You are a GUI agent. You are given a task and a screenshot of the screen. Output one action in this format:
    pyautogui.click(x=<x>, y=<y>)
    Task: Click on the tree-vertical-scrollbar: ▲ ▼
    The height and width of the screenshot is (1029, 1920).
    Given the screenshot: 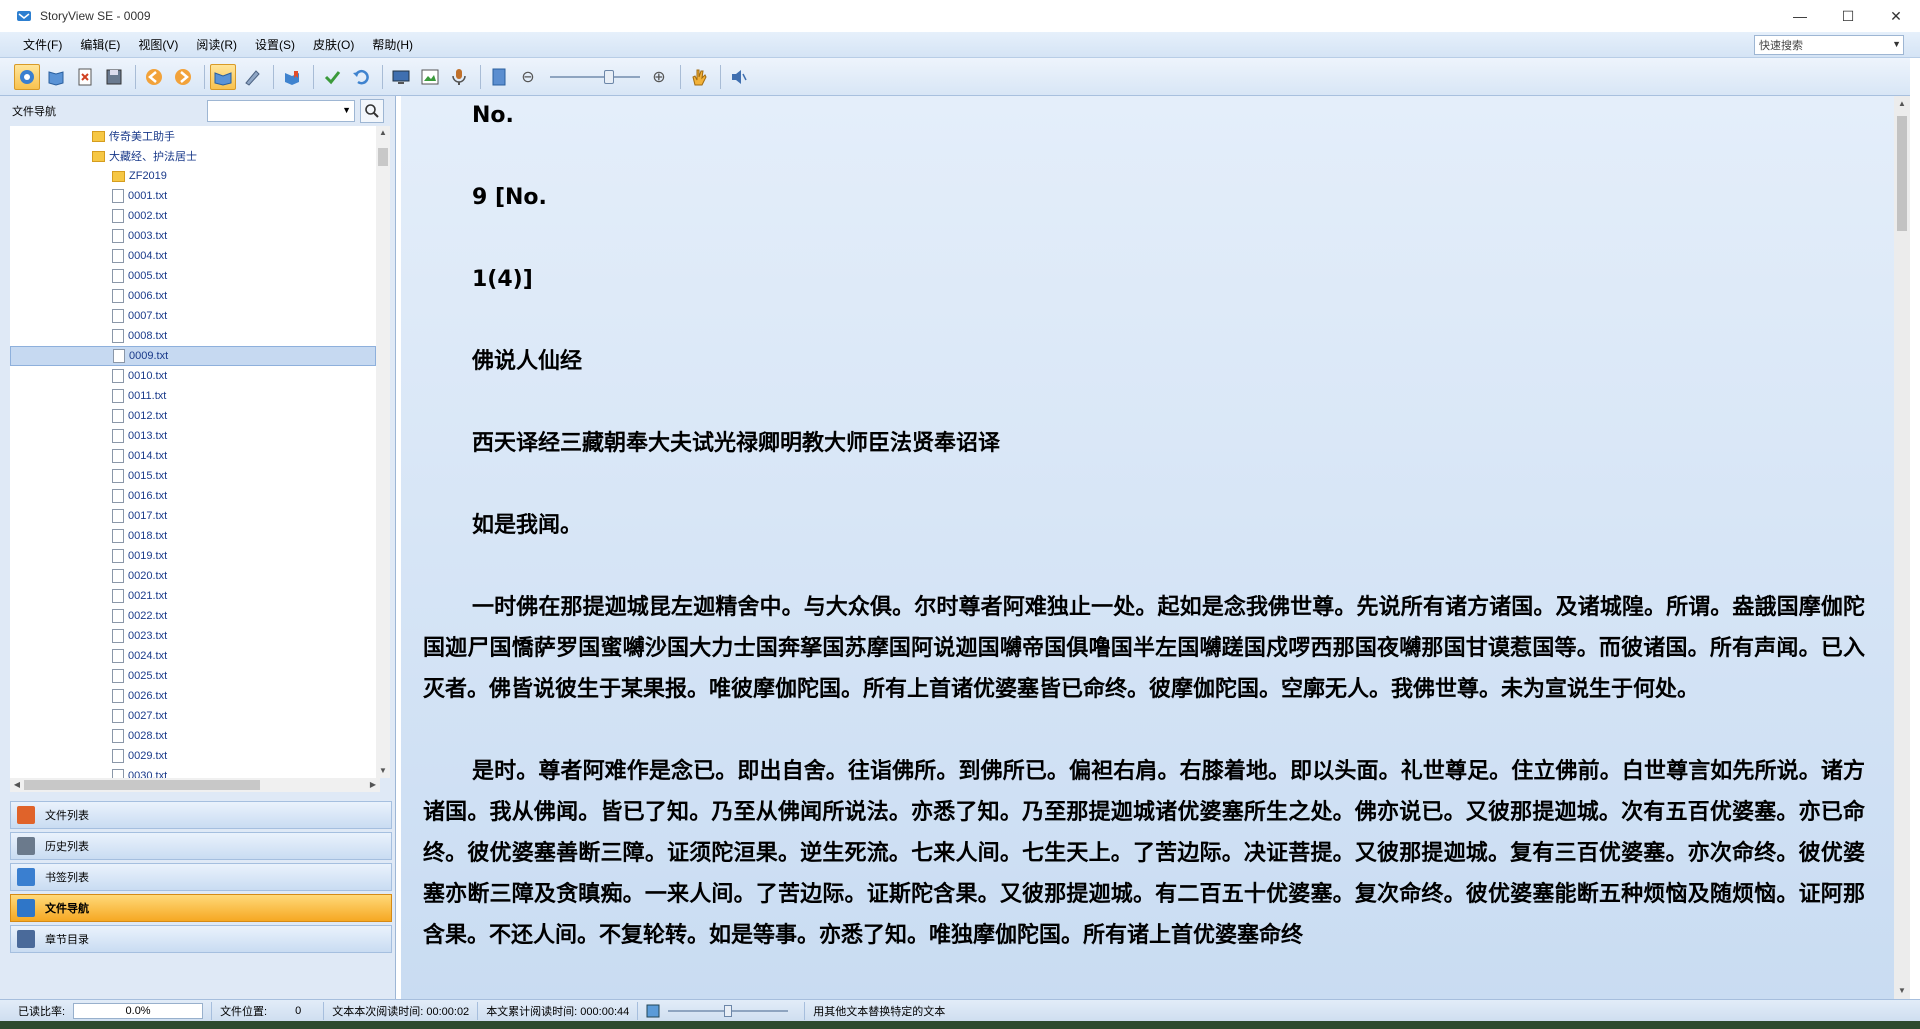 What is the action you would take?
    pyautogui.click(x=383, y=452)
    